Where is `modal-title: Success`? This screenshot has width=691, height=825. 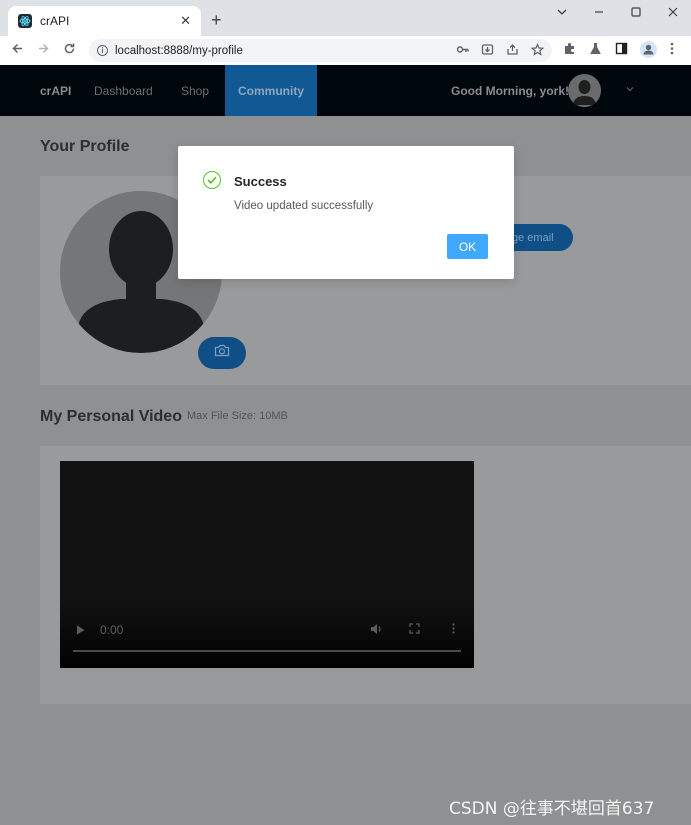
modal-title: Success is located at coordinates (260, 181).